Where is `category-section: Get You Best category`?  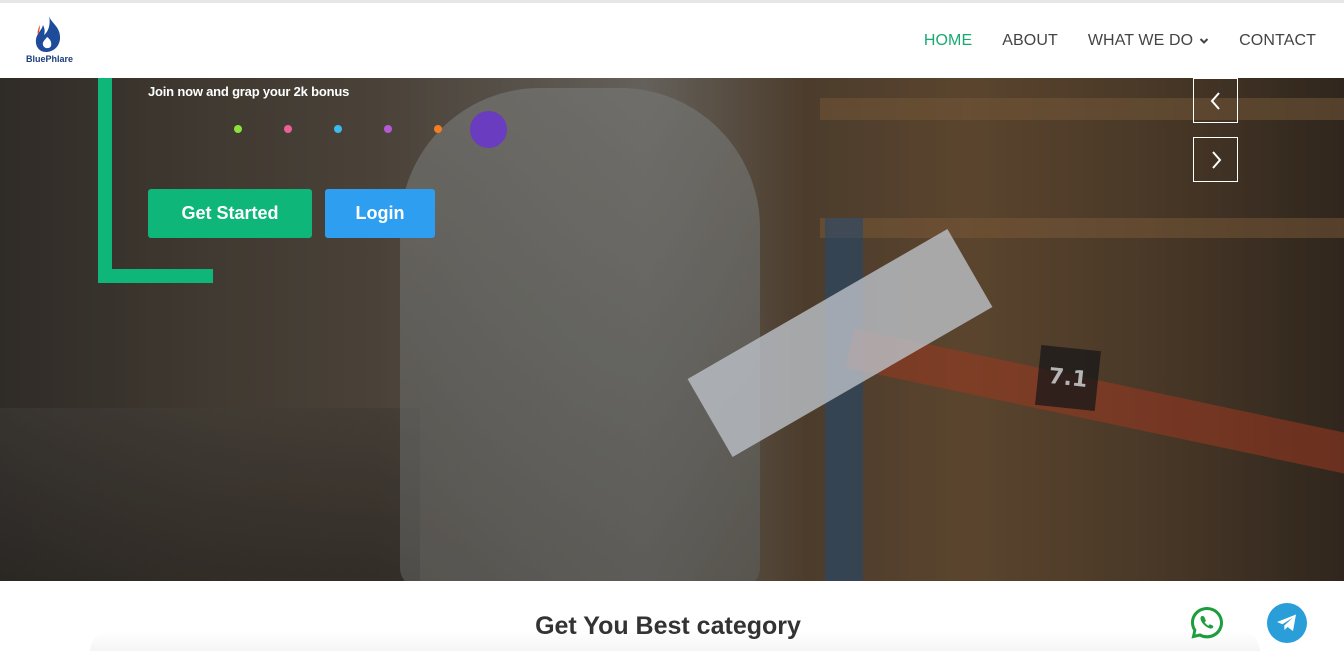 category-section: Get You Best category is located at coordinates (672, 616).